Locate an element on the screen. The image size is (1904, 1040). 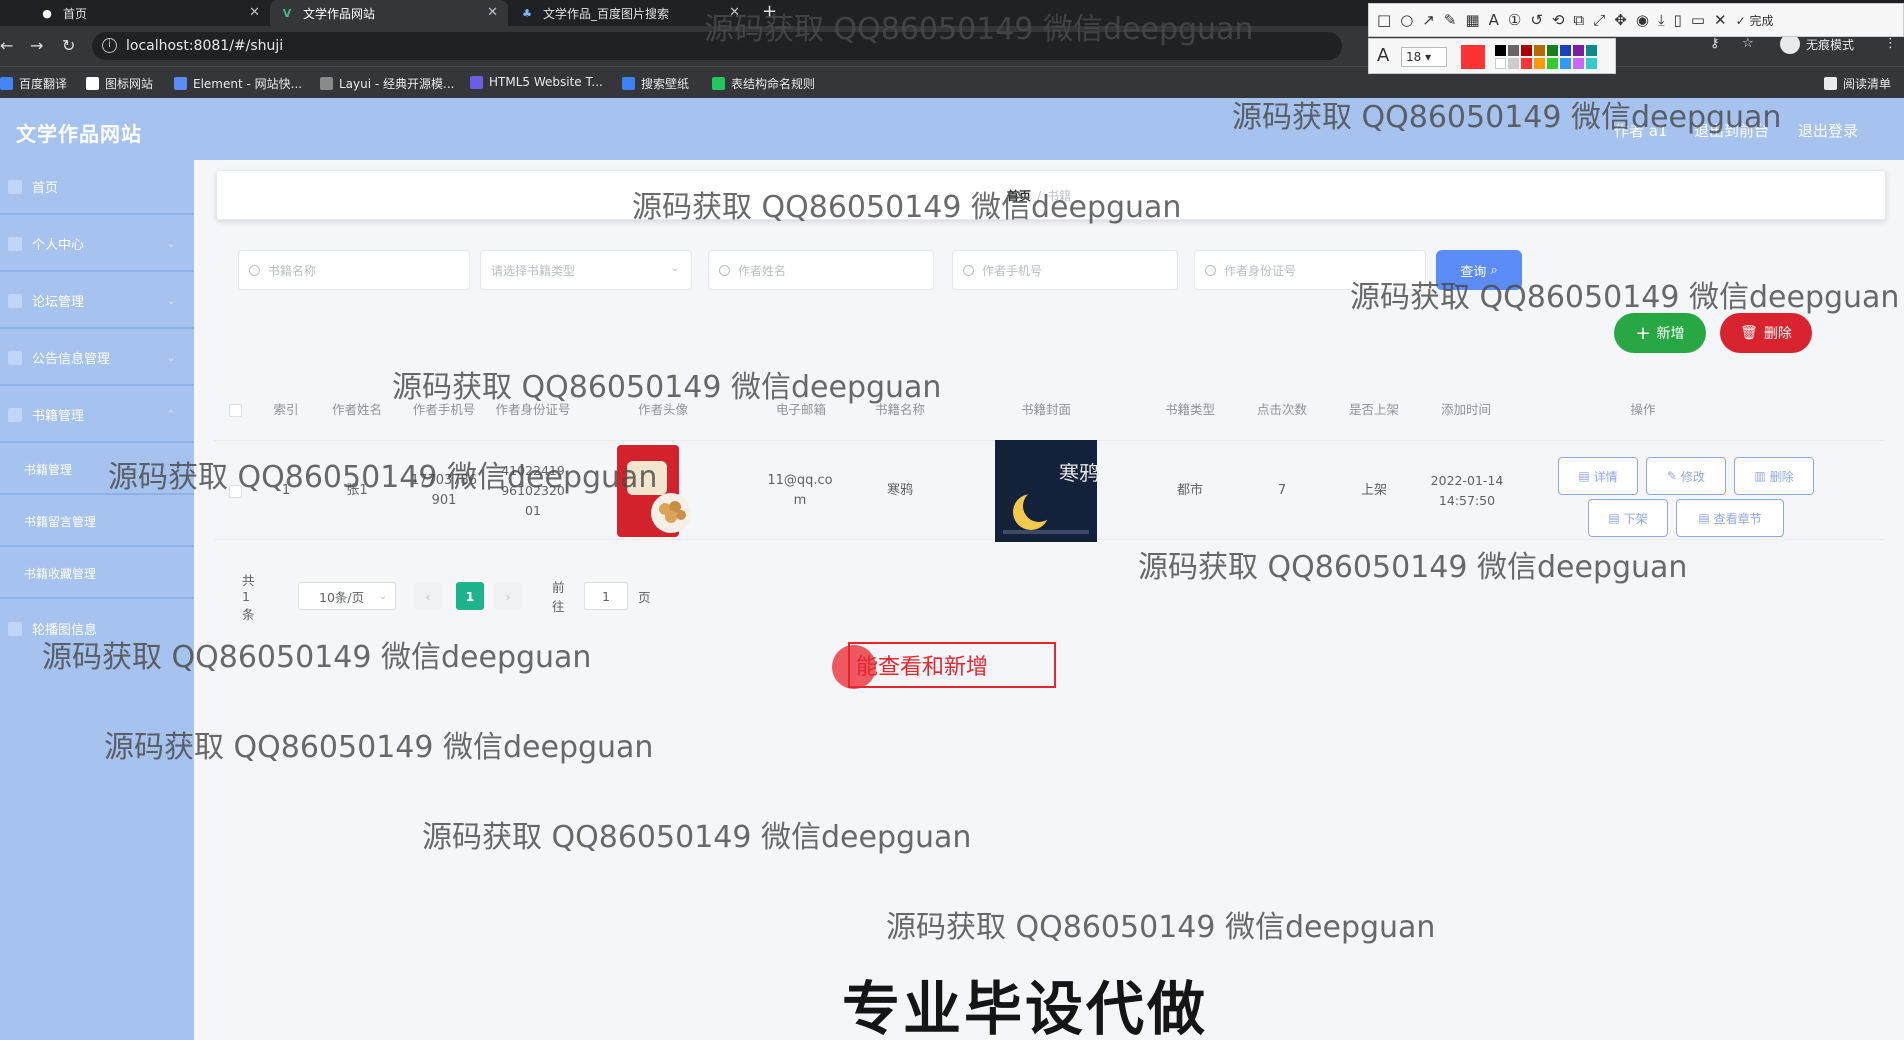
rectangle-icon: □ is located at coordinates (1384, 20).